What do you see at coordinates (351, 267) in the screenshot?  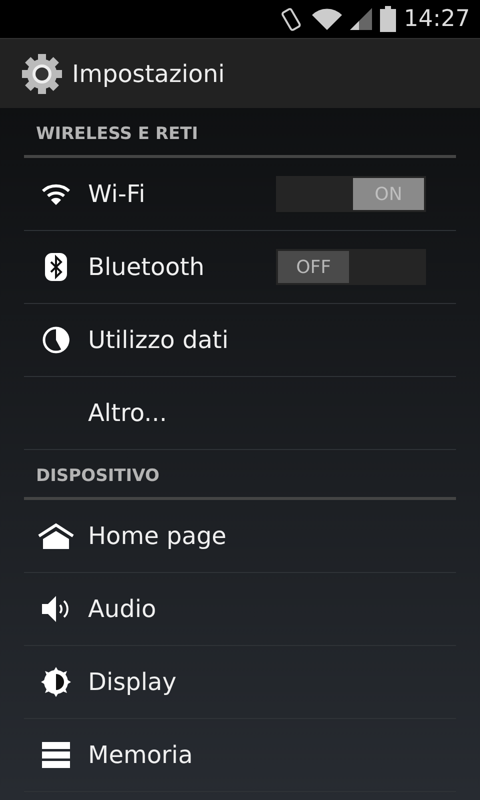 I see `toggle-switch: OFF` at bounding box center [351, 267].